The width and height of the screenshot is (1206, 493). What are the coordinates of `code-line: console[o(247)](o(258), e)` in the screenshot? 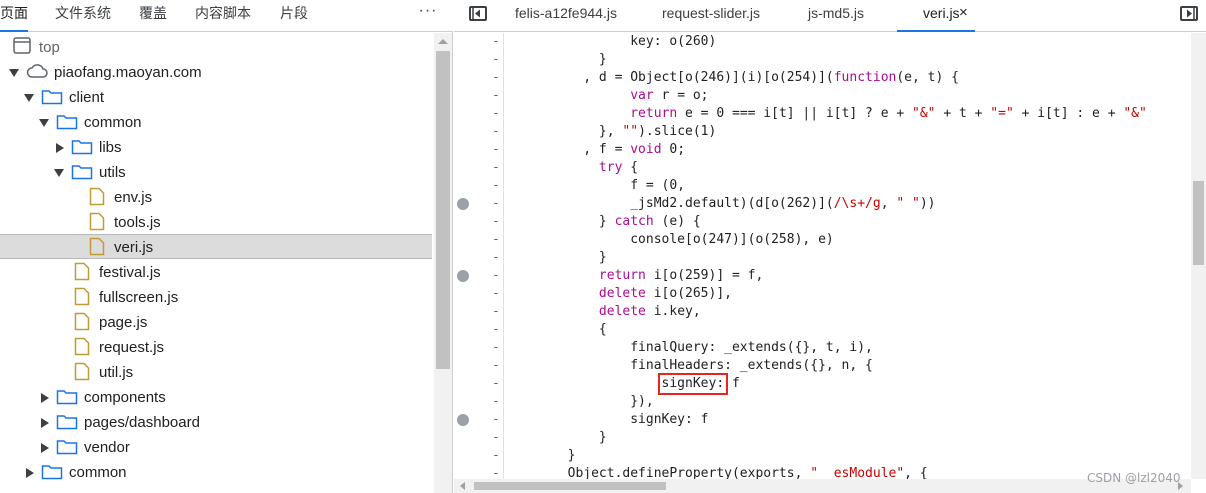 It's located at (669, 240).